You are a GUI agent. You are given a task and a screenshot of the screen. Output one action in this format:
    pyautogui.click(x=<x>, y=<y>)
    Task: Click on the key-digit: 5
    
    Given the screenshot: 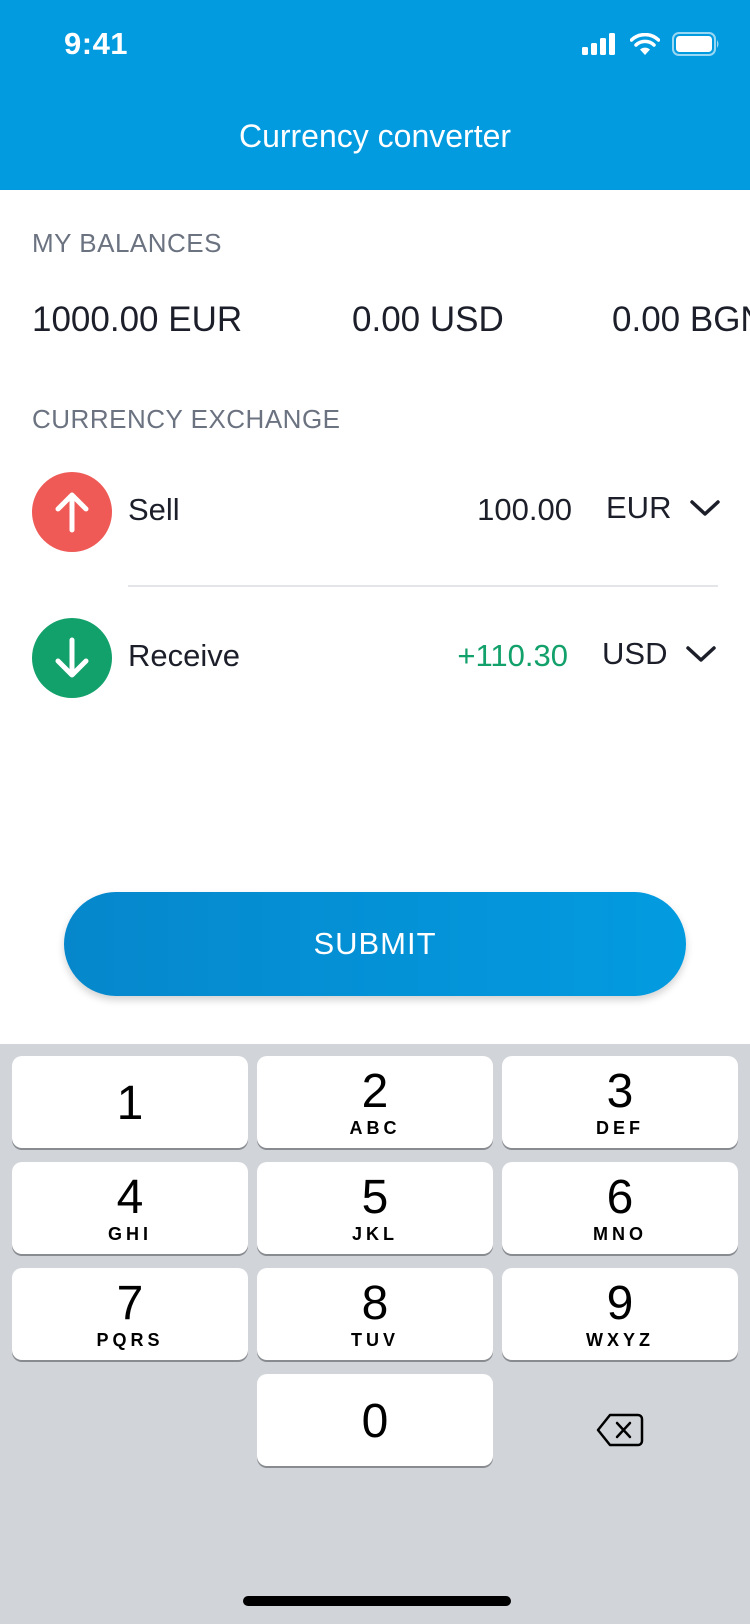 What is the action you would take?
    pyautogui.click(x=375, y=1197)
    